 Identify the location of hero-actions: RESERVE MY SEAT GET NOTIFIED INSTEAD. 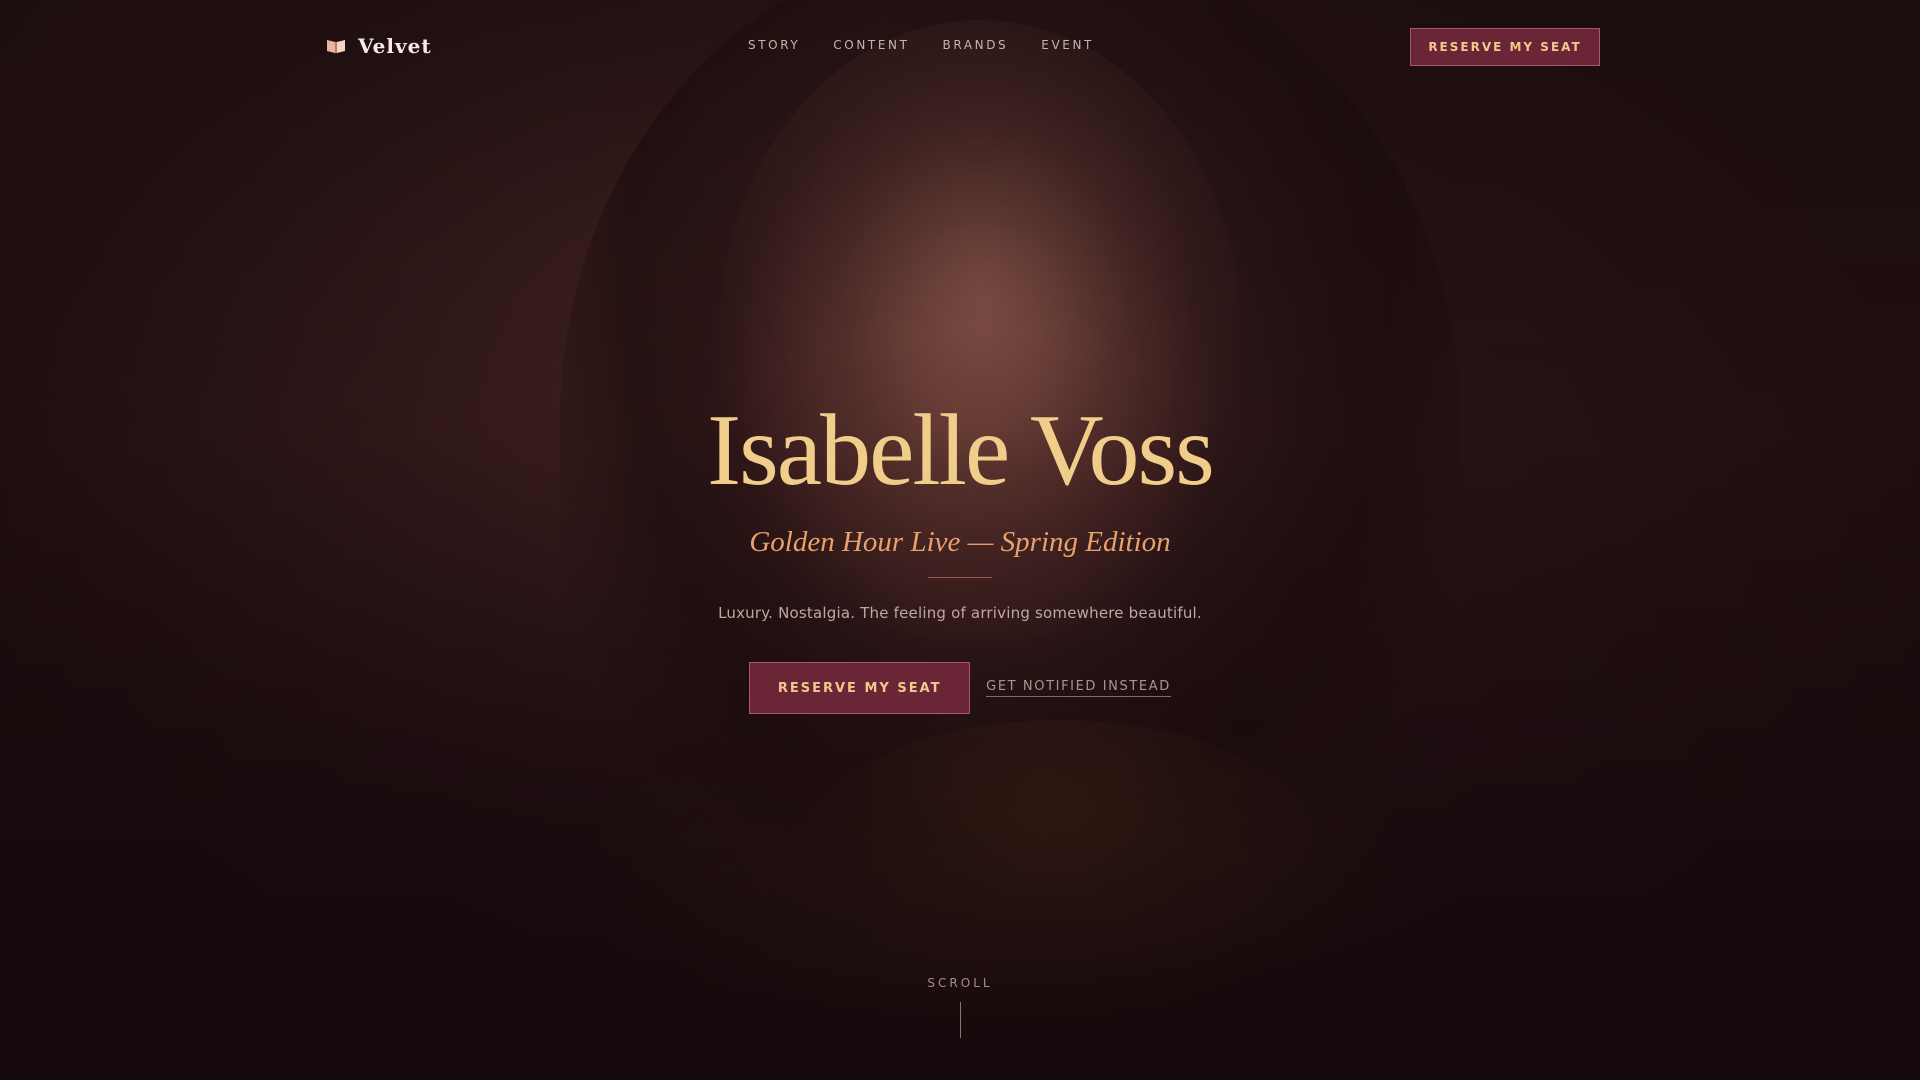
(960, 688).